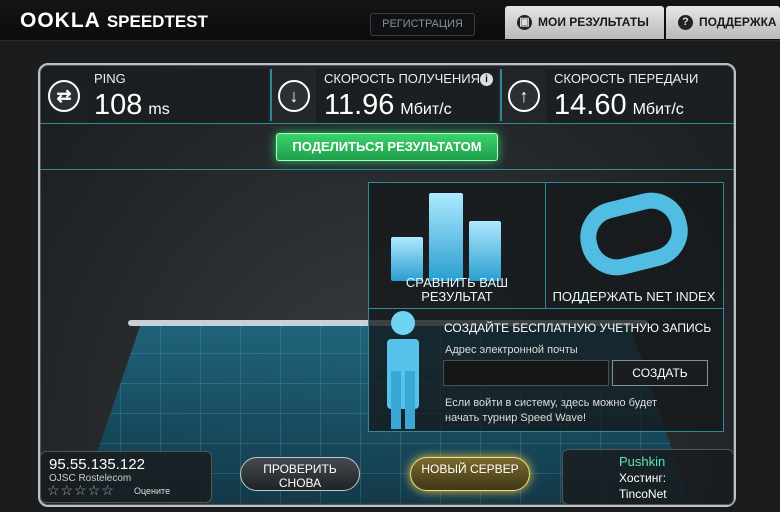  What do you see at coordinates (524, 23) in the screenshot?
I see `camera-icon: ▣` at bounding box center [524, 23].